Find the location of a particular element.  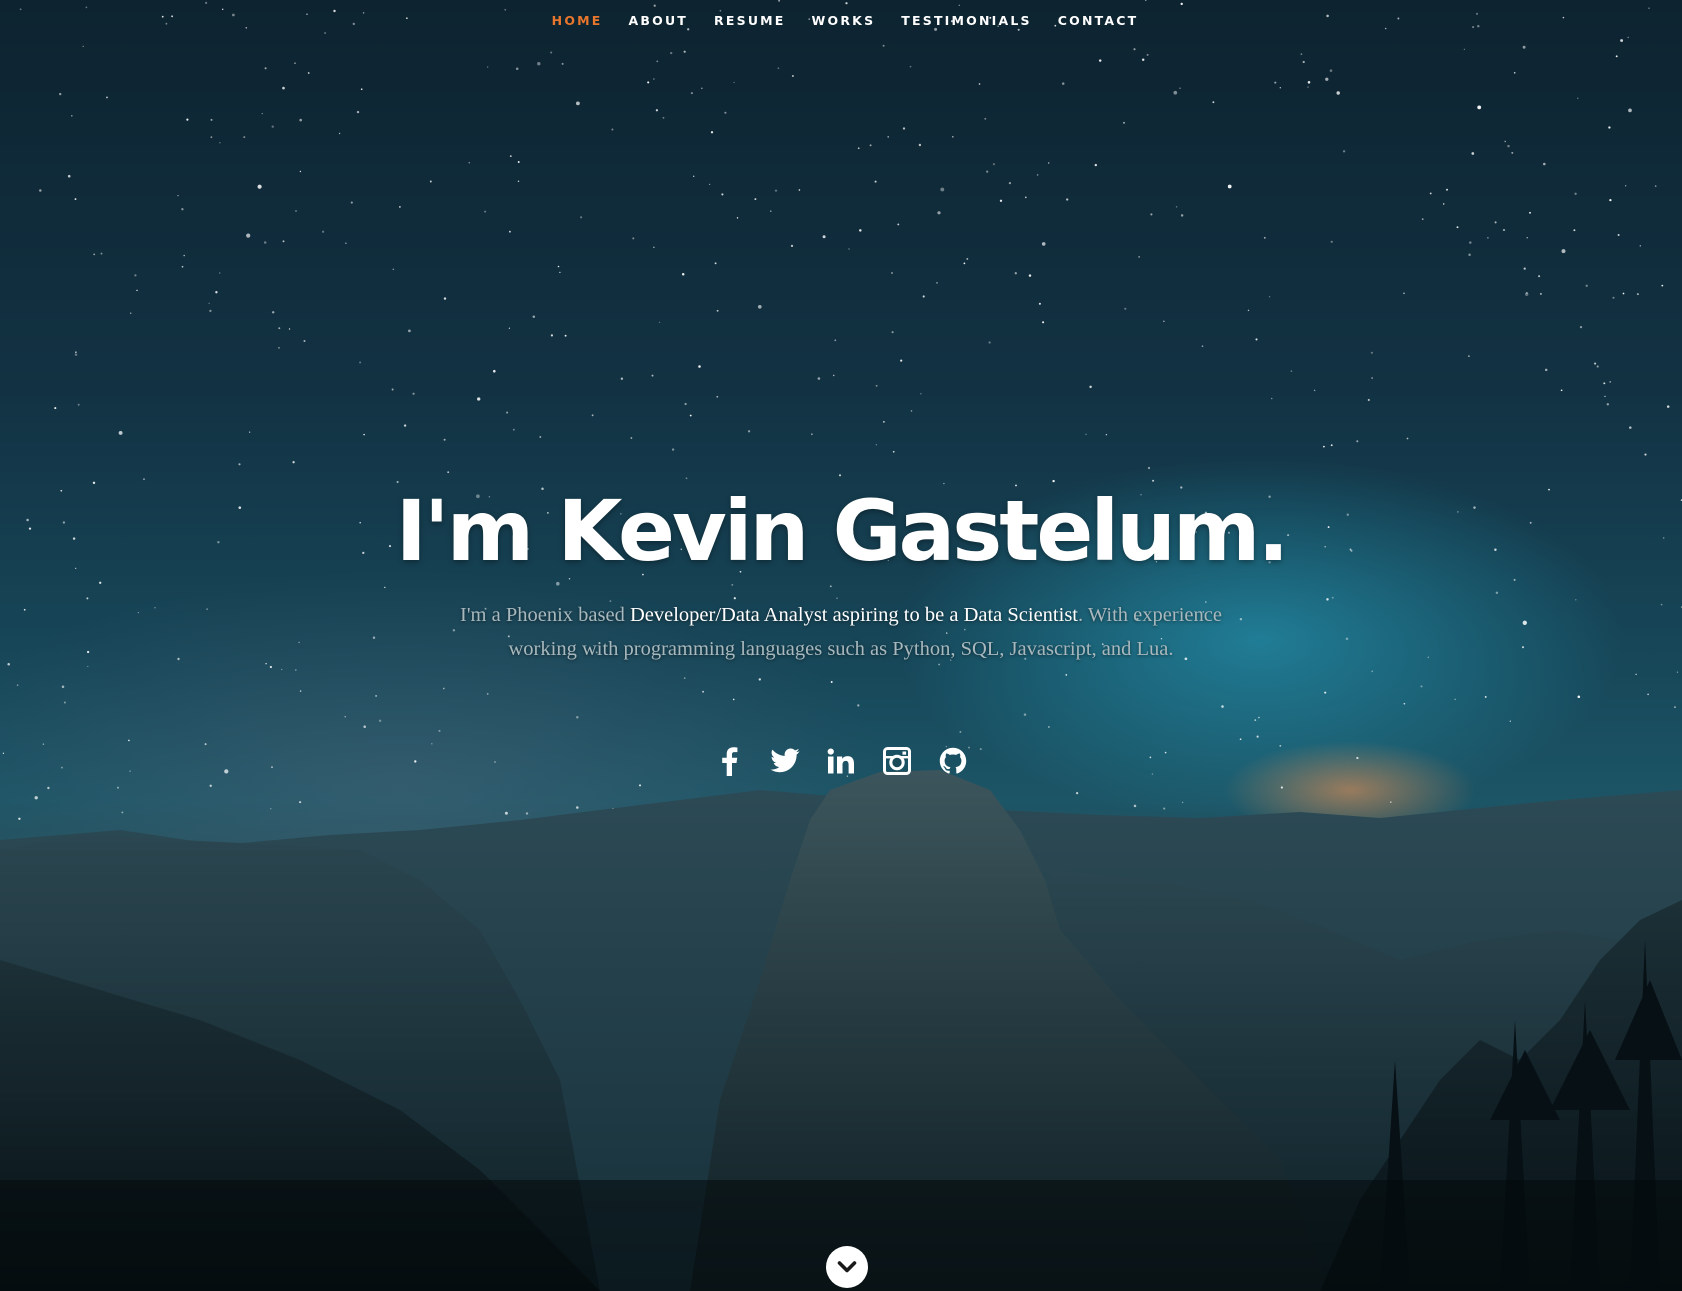

nav-item-works: WORKS is located at coordinates (844, 20).